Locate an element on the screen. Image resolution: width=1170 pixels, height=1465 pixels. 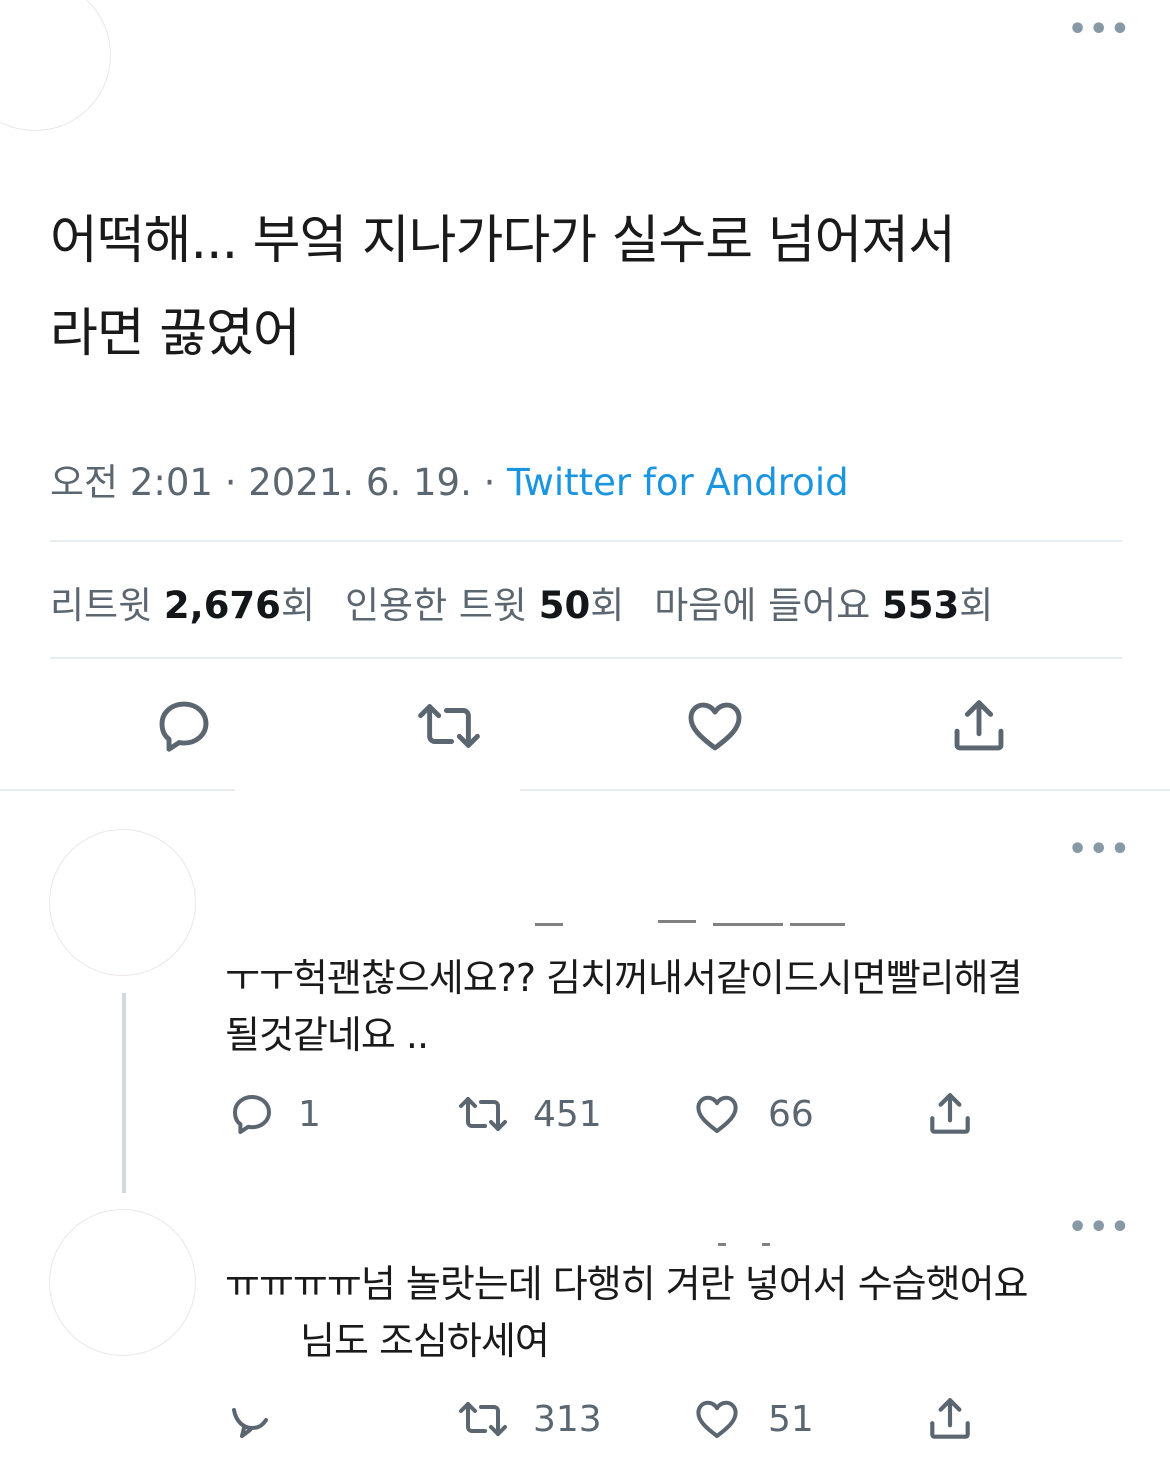
tweet-text: 어떡해... 부엌 지나가다가 실수로 넘어져서 라면 끓였어 is located at coordinates (590, 288).